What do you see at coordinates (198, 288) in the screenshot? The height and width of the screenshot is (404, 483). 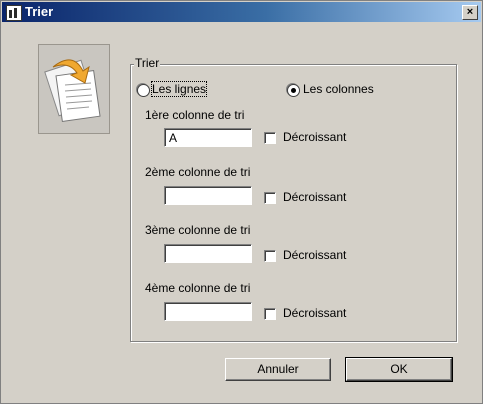 I see `sort-key-4-label: 4ème colonne de tri` at bounding box center [198, 288].